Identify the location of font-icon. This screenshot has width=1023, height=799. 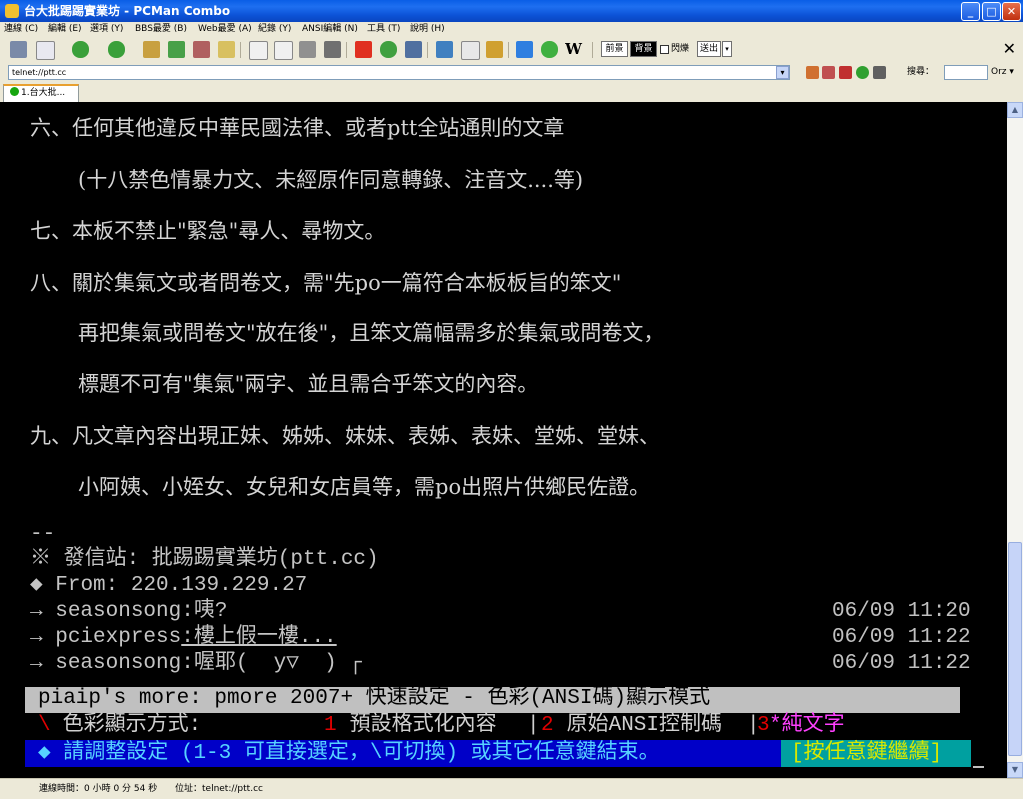
(363, 49).